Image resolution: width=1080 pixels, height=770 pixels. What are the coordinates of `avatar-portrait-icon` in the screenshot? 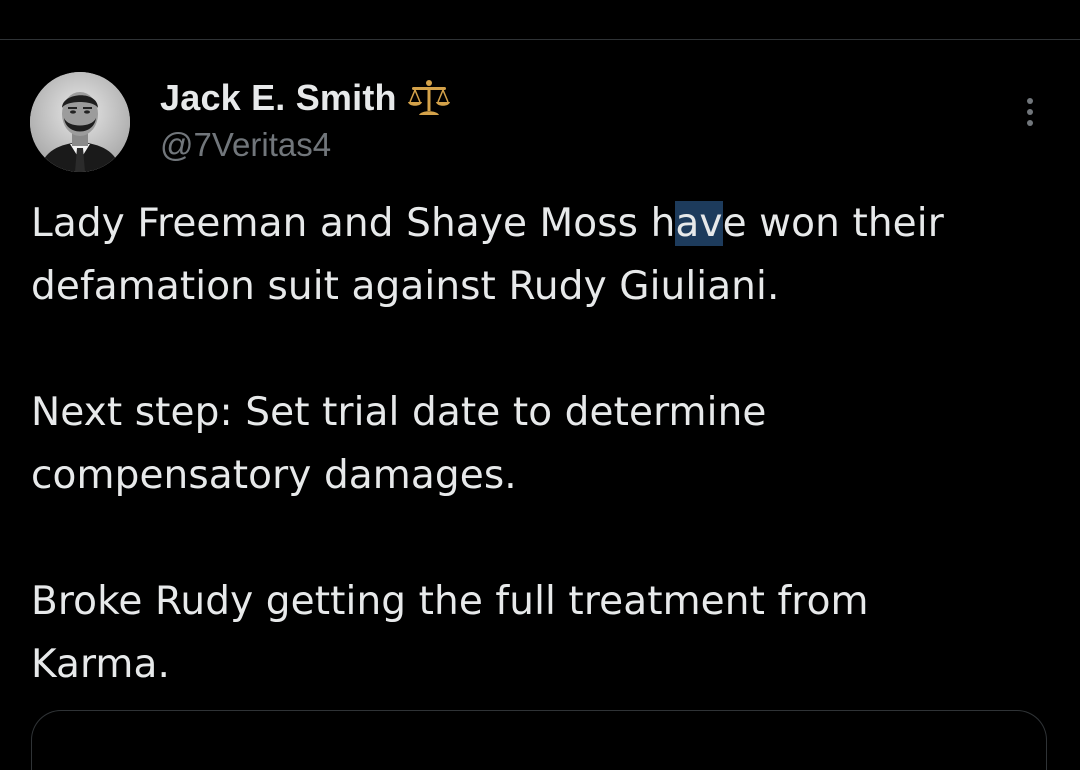 It's located at (80, 122).